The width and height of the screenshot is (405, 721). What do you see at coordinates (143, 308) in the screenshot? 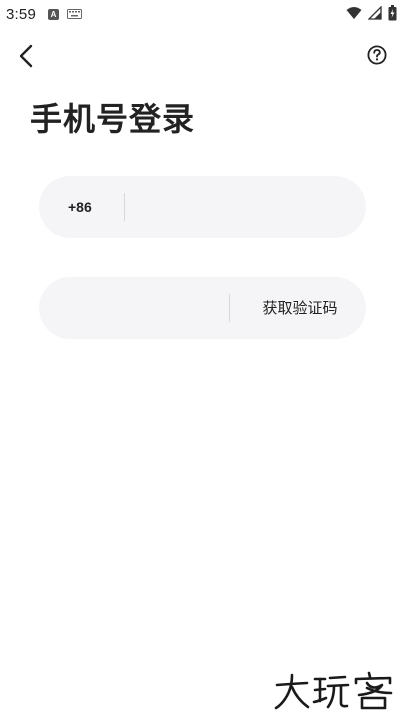
I see `verification-code-input` at bounding box center [143, 308].